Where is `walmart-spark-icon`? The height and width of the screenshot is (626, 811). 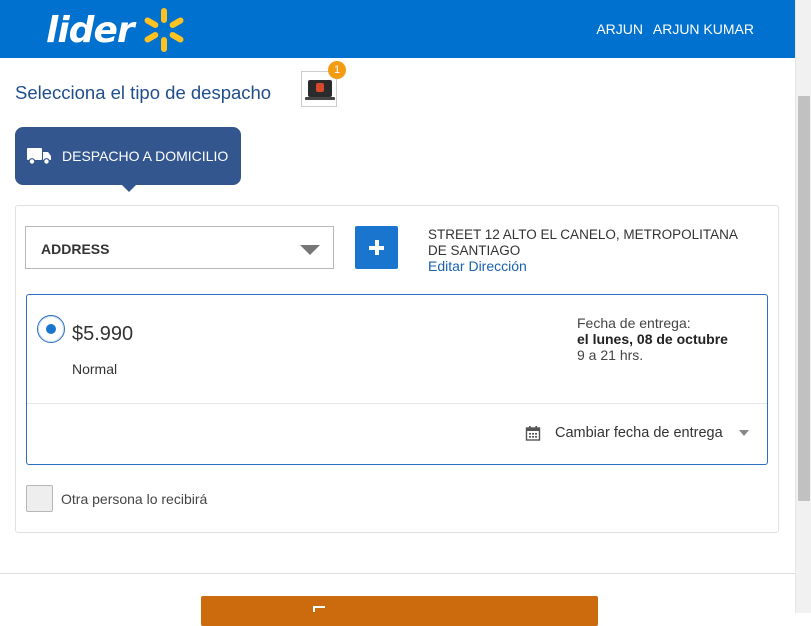 walmart-spark-icon is located at coordinates (164, 30).